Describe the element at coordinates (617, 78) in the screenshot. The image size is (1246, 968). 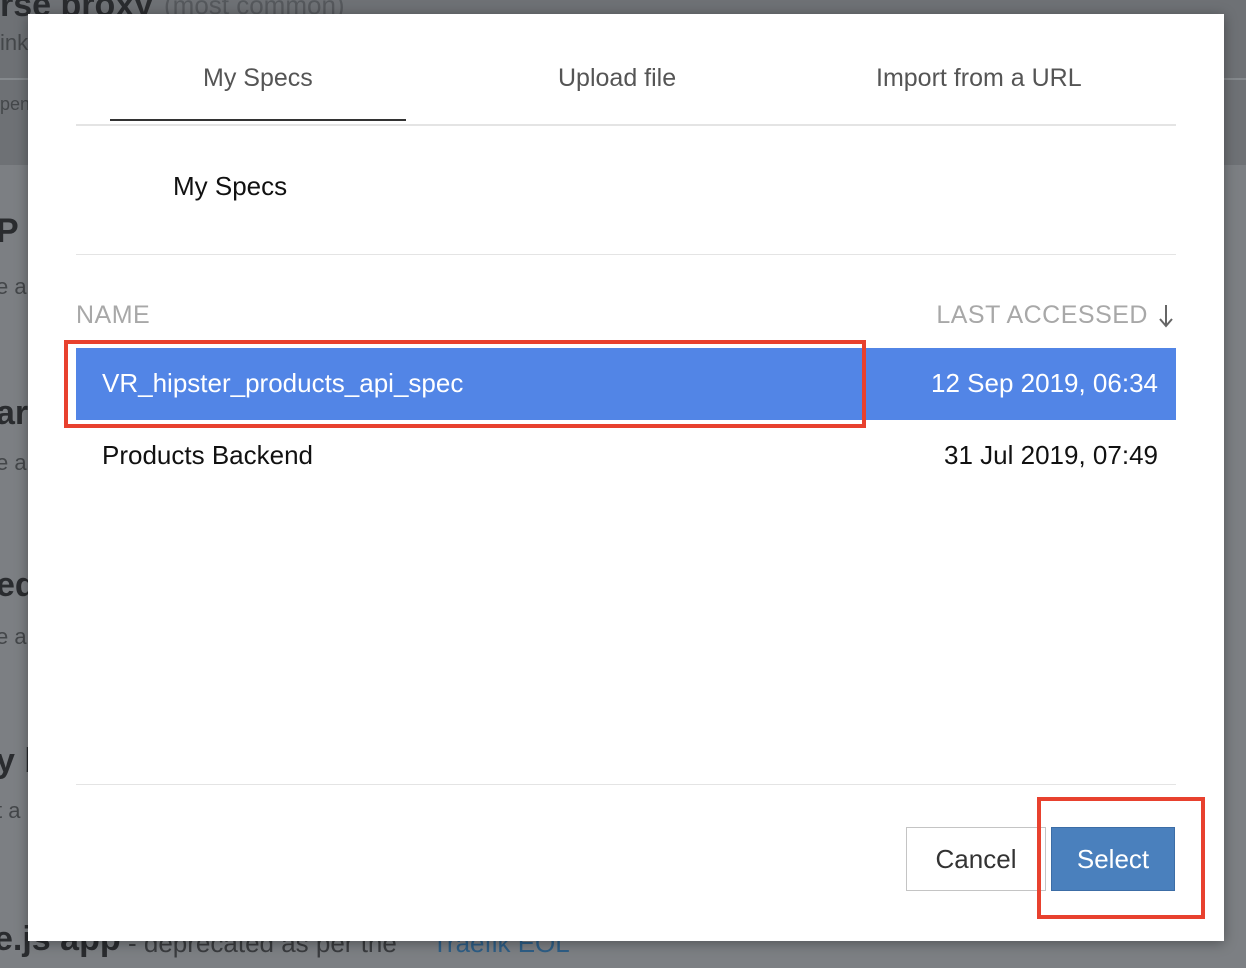
I see `tab-upload-file: Upload file` at that location.